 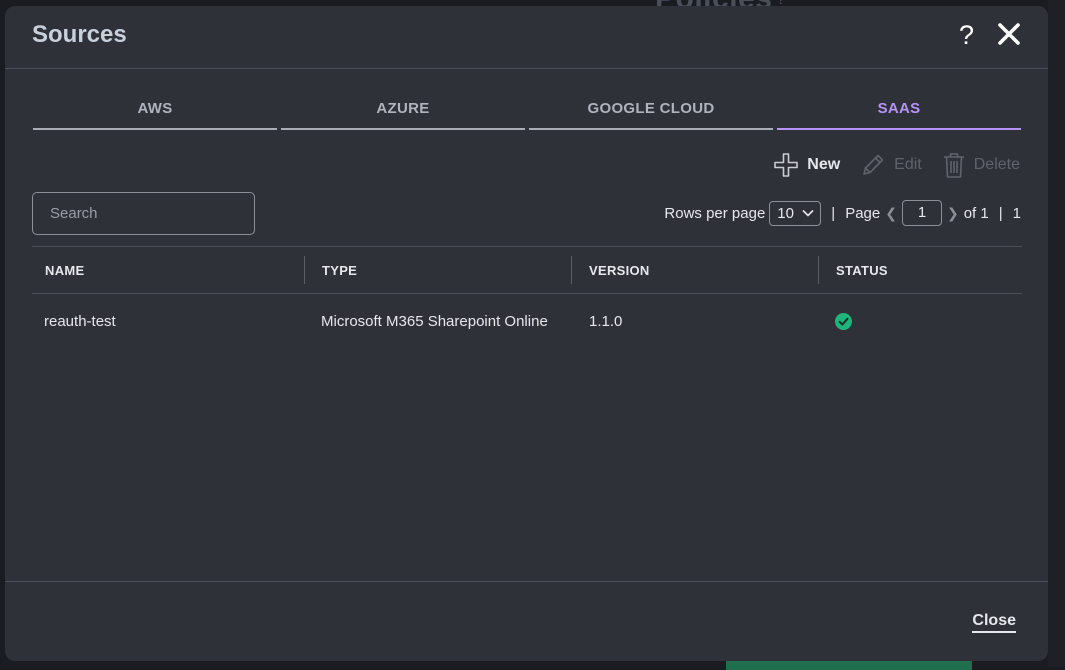 I want to click on dialog-header: Sources ?, so click(x=526, y=37).